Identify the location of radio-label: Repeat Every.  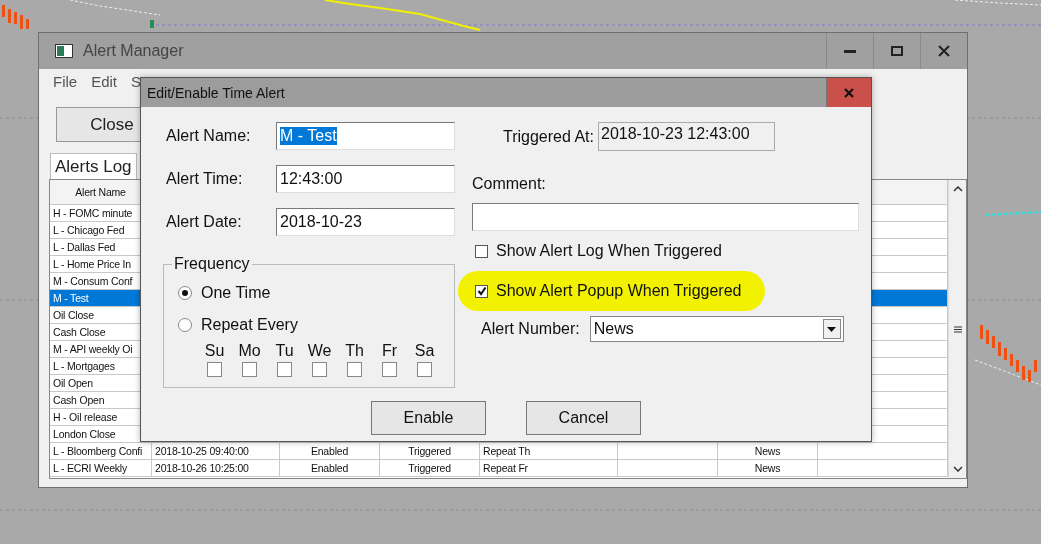
(249, 325).